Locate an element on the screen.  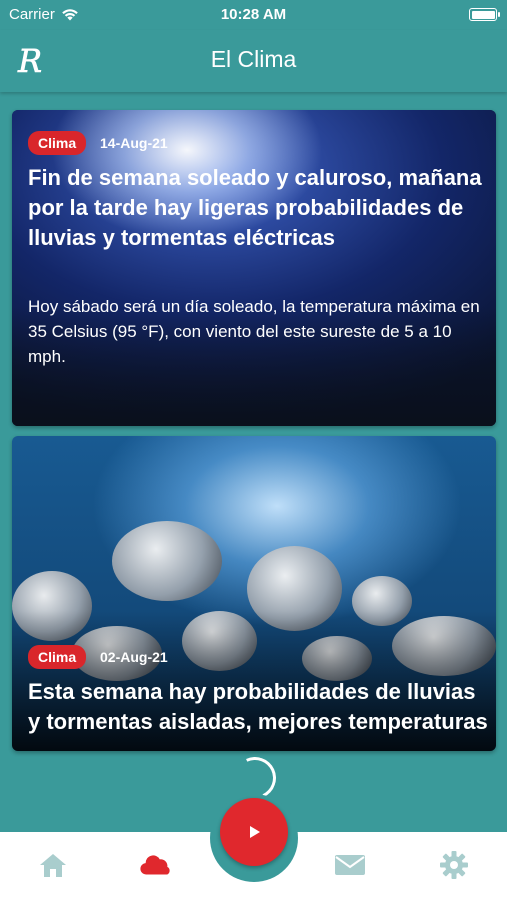
status-bar: Carrier 10:28 AM is located at coordinates (253, 15).